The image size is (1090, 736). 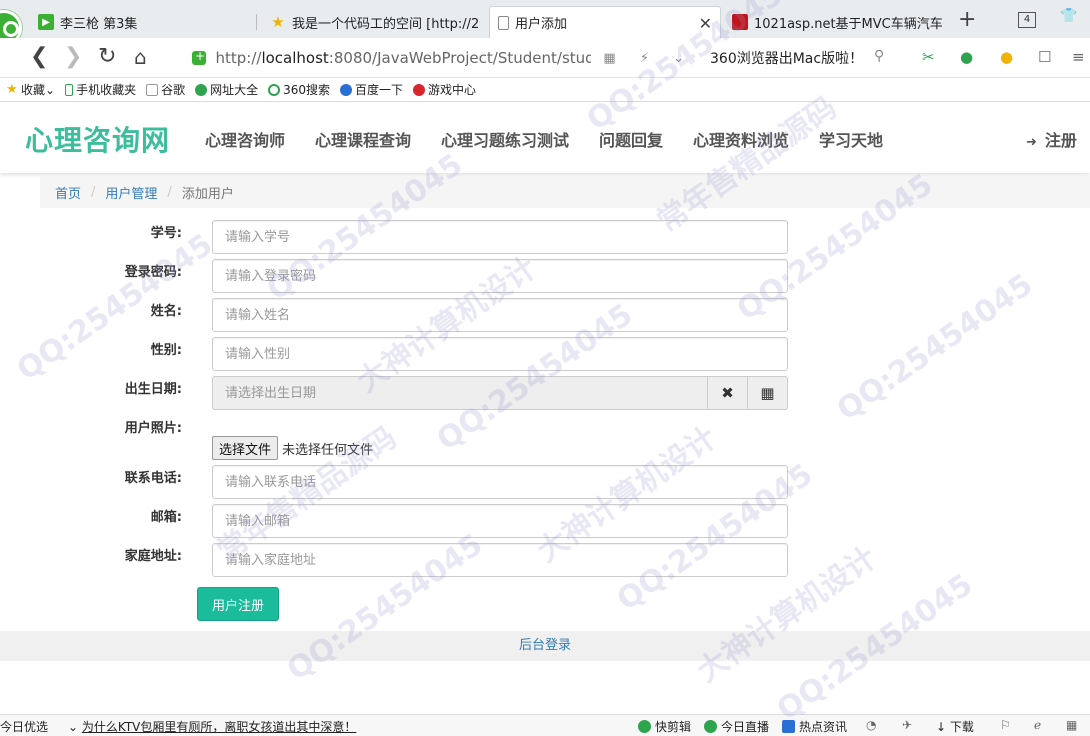 I want to click on phone-input, so click(x=500, y=482).